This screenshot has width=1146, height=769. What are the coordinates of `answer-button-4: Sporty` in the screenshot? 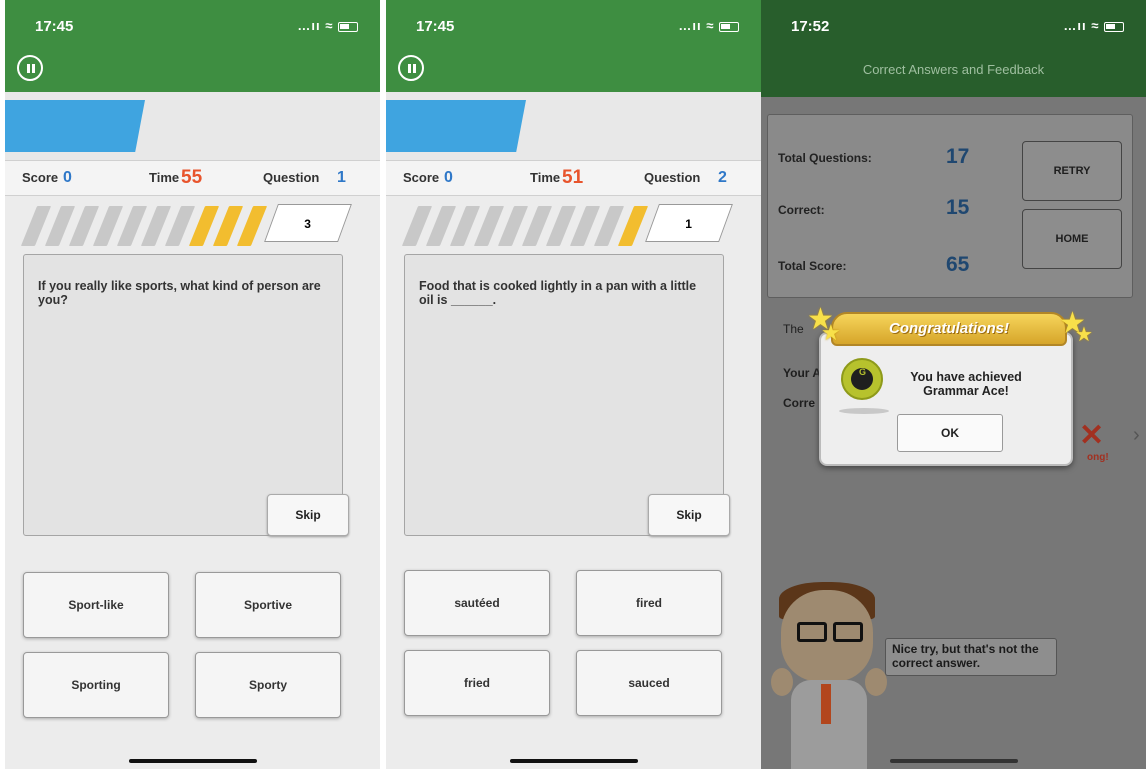 It's located at (268, 685).